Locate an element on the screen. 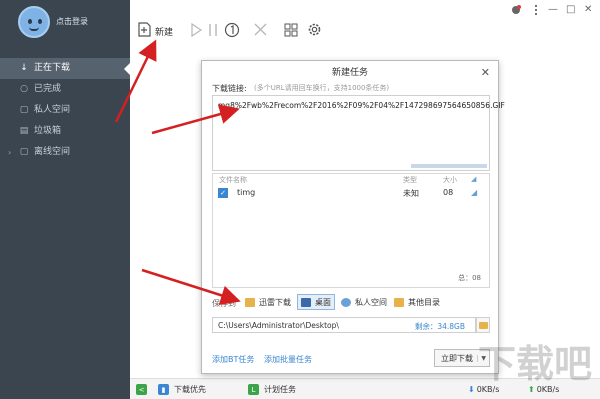 This screenshot has height=399, width=600. save-path-text: C:\Users\Administrator\Desktop\ is located at coordinates (278, 325).